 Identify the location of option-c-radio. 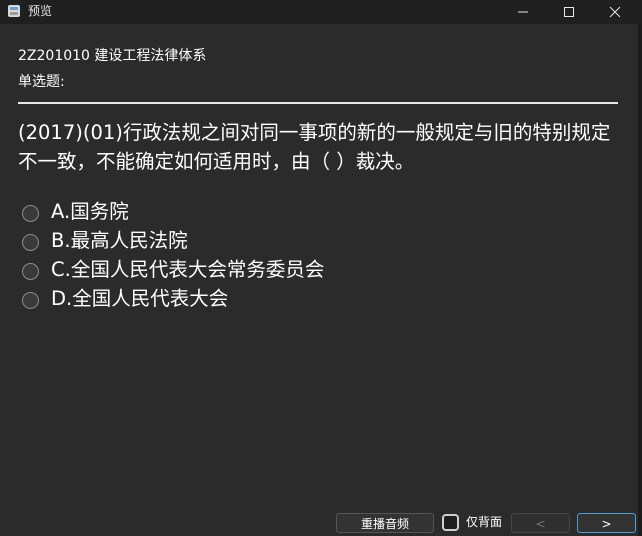
(30, 271).